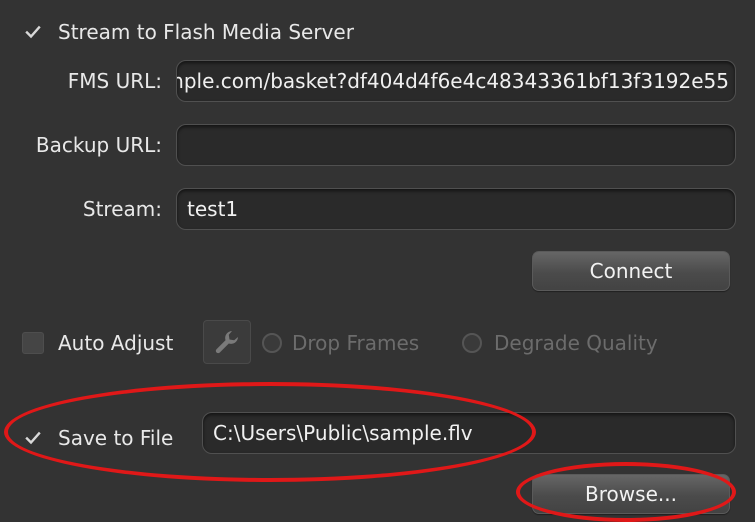  Describe the element at coordinates (116, 438) in the screenshot. I see `save-to-file-label: Save to File` at that location.